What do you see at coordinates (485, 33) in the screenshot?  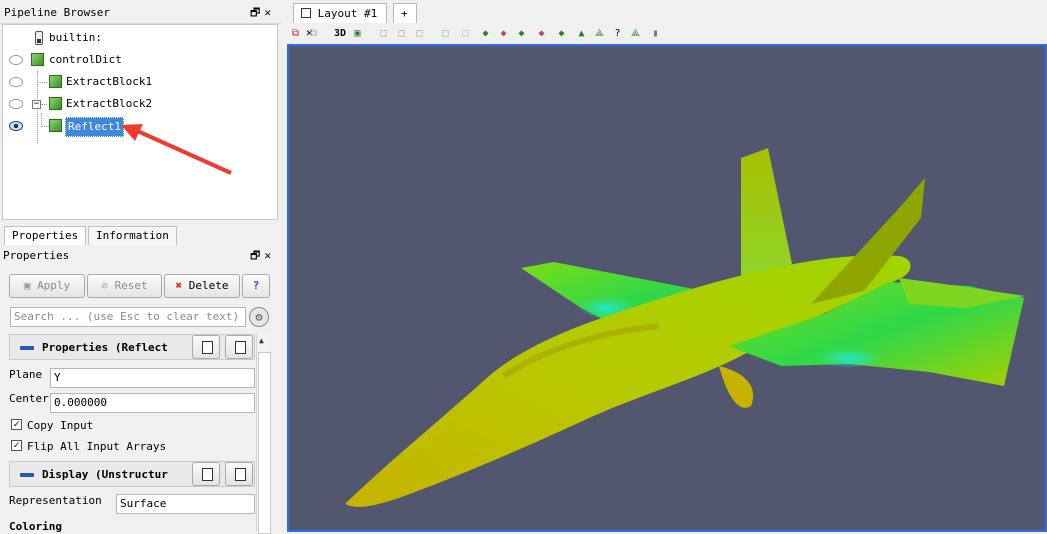 I see `interactive-select-icon: ◆` at bounding box center [485, 33].